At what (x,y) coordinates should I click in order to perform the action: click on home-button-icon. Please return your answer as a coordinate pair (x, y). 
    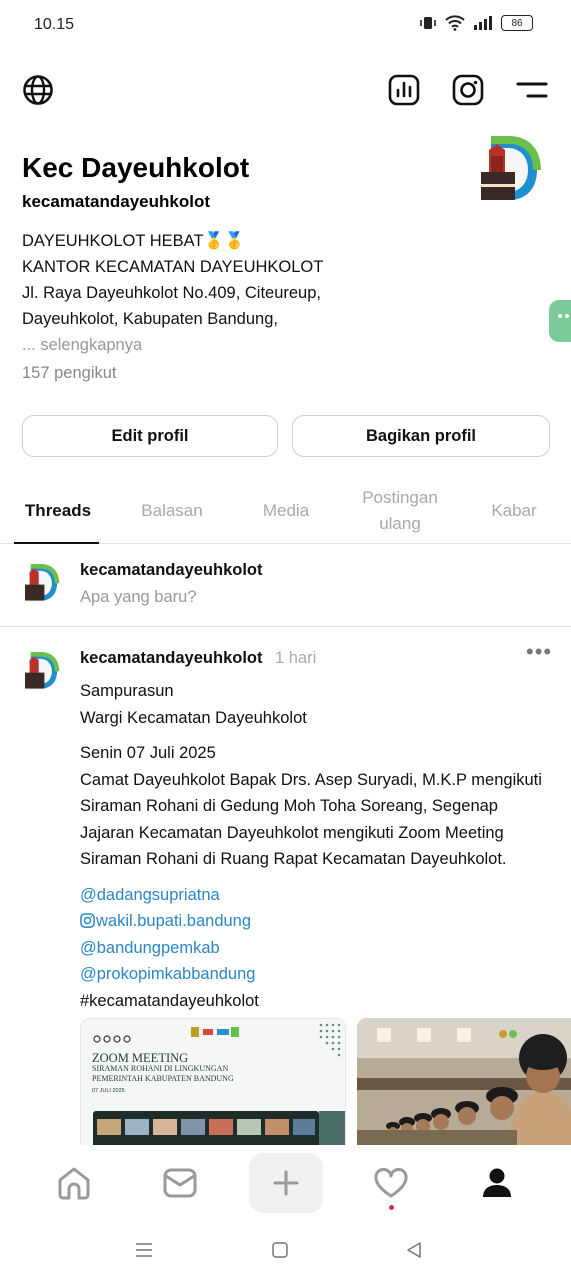
    Looking at the image, I should click on (280, 1250).